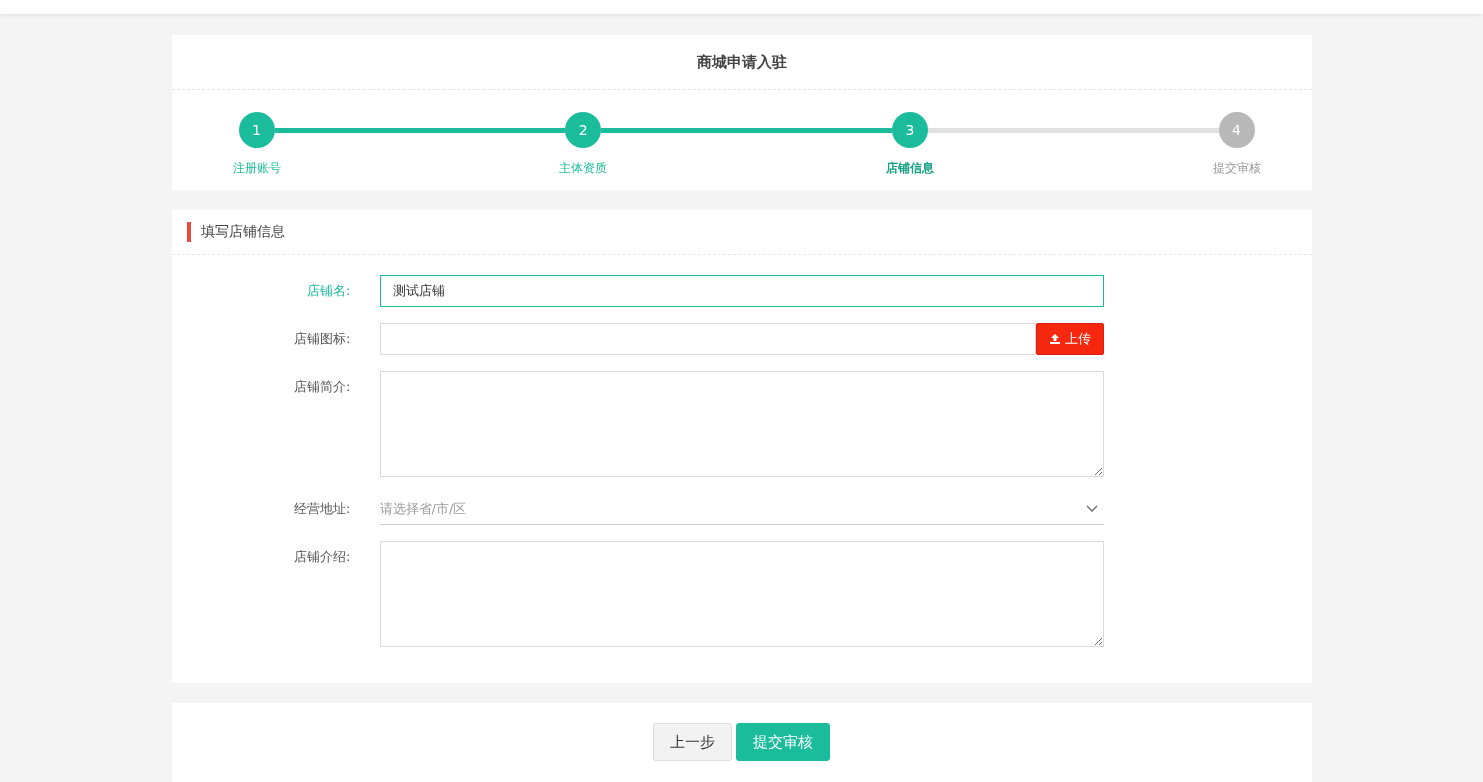 The image size is (1483, 782). What do you see at coordinates (1069, 339) in the screenshot?
I see `upload-button: 上传` at bounding box center [1069, 339].